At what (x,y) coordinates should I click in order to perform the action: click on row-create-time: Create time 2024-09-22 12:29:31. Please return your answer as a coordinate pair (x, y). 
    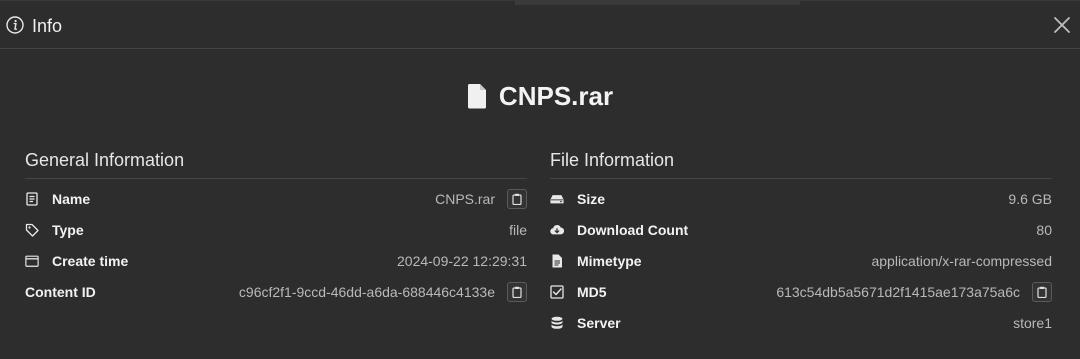
    Looking at the image, I should click on (276, 260).